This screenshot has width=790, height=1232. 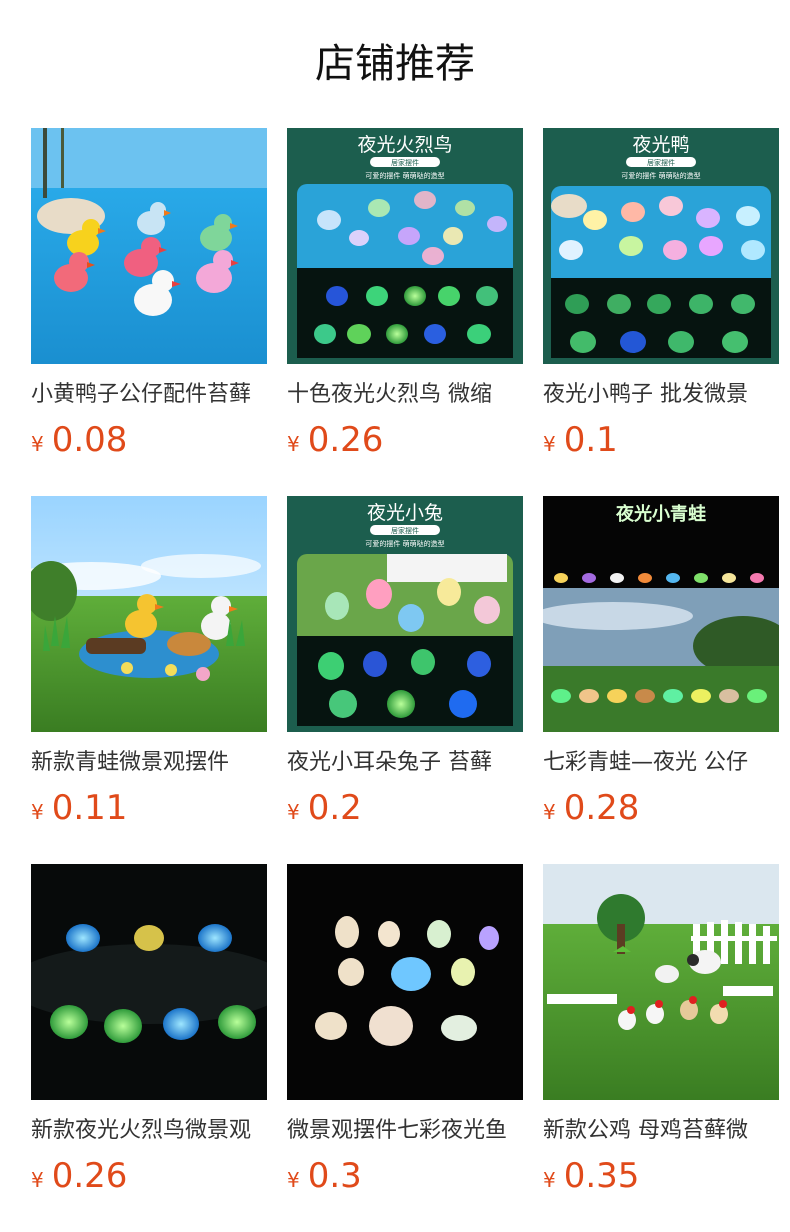 I want to click on glow-rabbit-image: 夜光小兔 居家摆件 可爱的摆件 萌萌哒的造型, so click(x=405, y=614).